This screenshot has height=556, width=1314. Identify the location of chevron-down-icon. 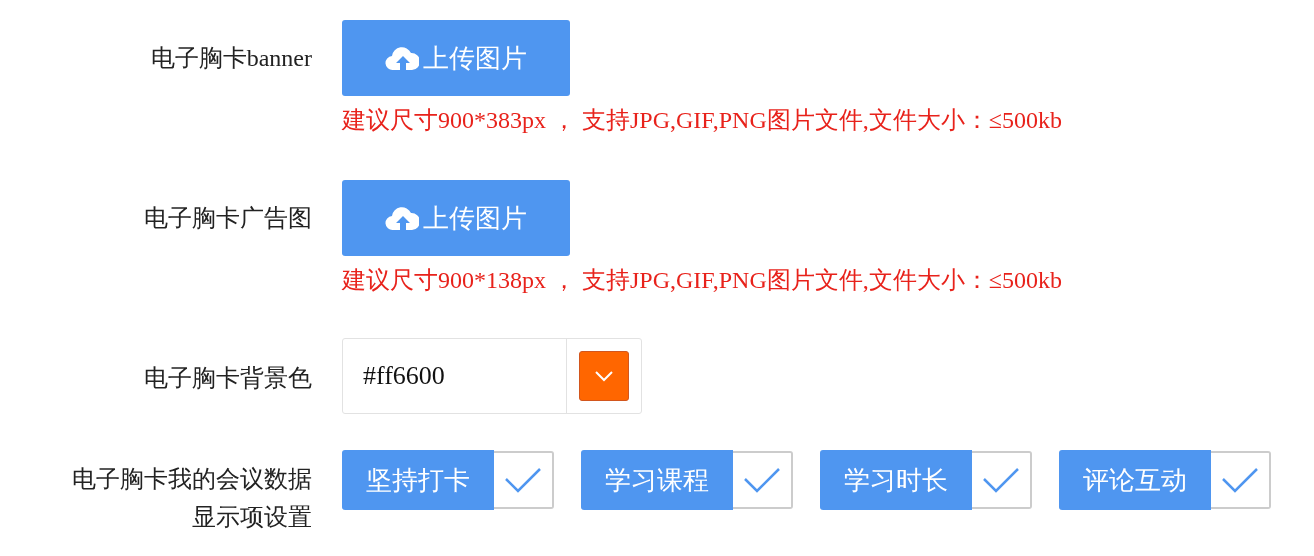
(604, 376).